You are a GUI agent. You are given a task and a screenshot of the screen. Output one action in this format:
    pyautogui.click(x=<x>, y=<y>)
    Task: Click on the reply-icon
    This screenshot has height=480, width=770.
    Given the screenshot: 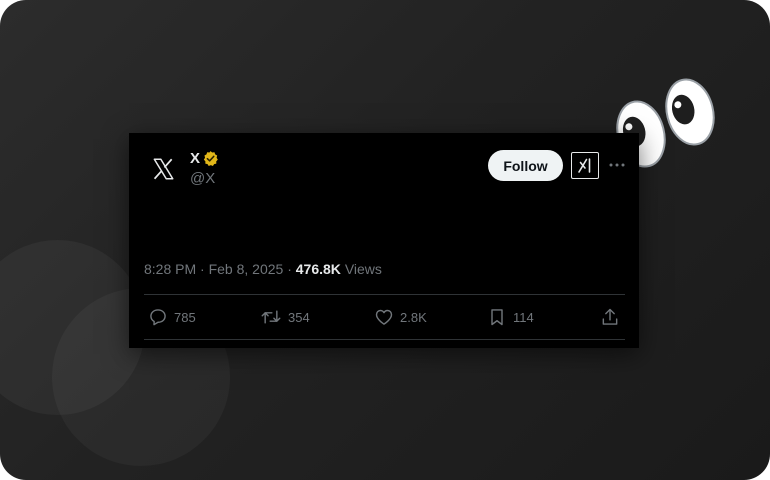 What is the action you would take?
    pyautogui.click(x=158, y=317)
    